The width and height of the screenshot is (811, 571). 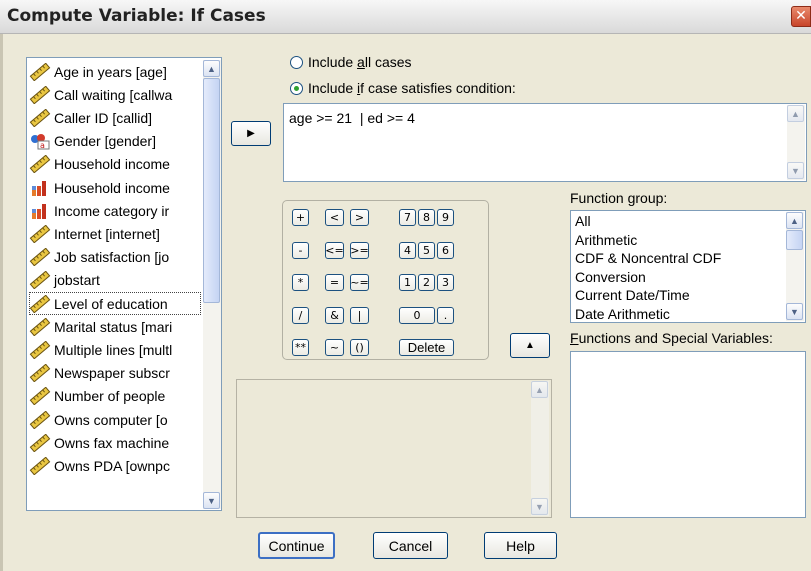 I want to click on variable-list-item: Age in years [age], so click(x=115, y=71).